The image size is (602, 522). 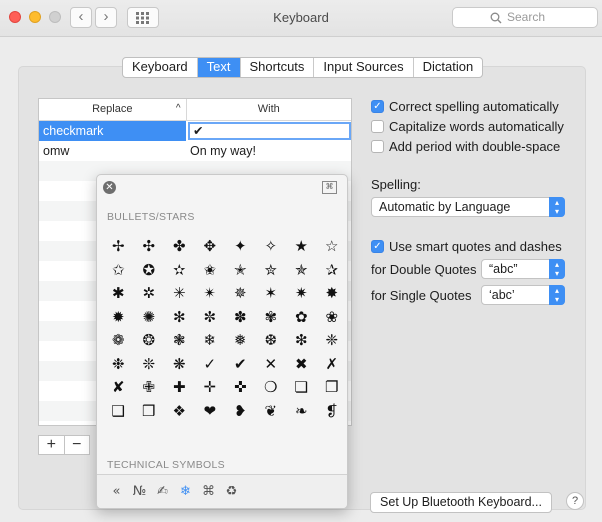 What do you see at coordinates (210, 247) in the screenshot?
I see `glyph-cell: ✥` at bounding box center [210, 247].